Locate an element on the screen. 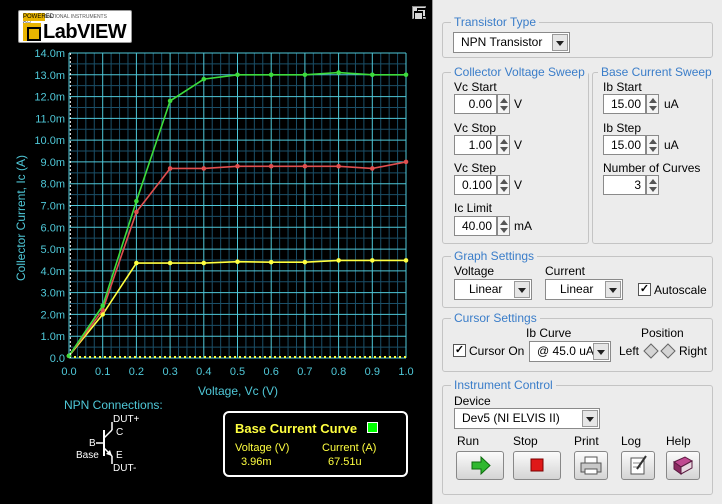 This screenshot has width=722, height=504. voltage-scale-value: Linear is located at coordinates (486, 289).